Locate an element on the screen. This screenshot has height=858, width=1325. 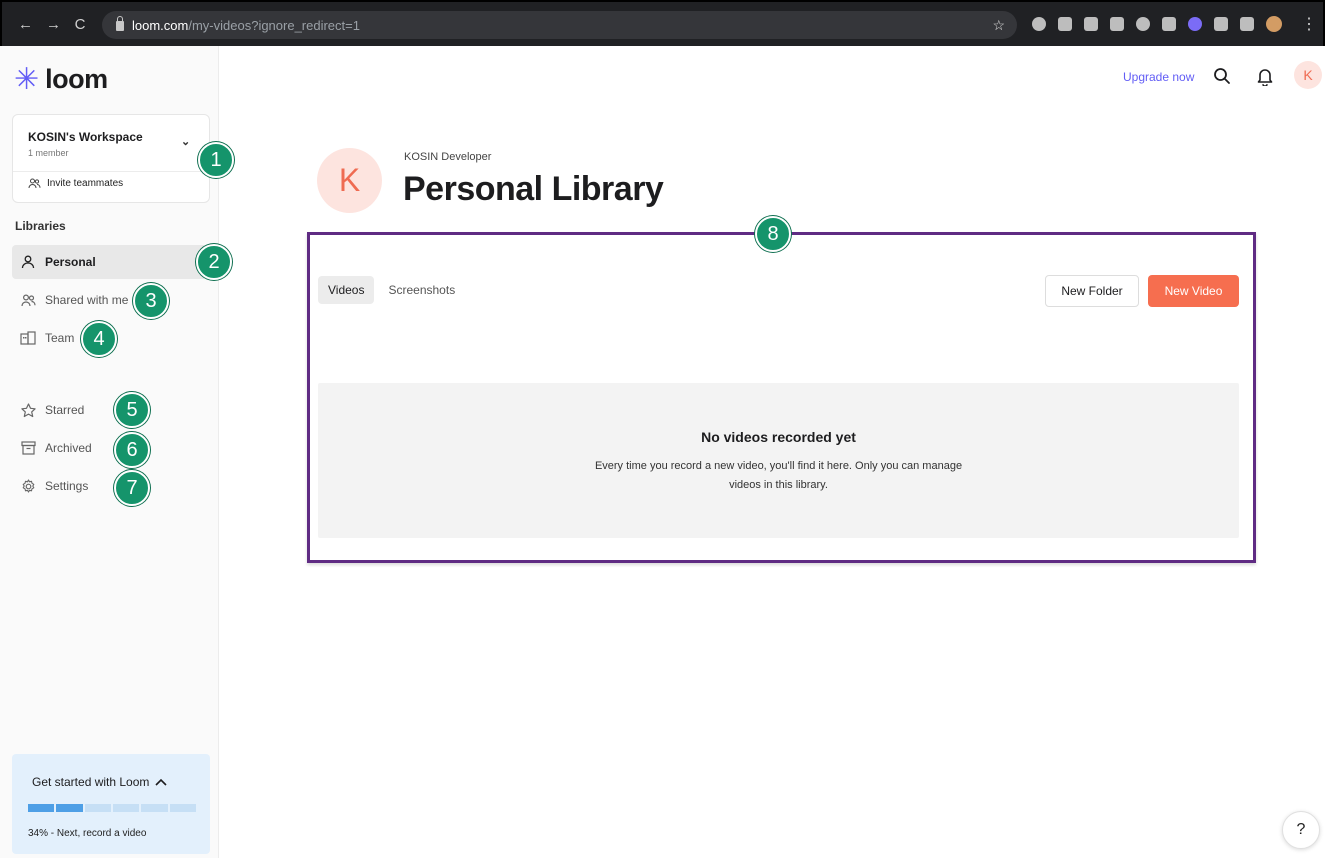
archive-icon is located at coordinates (28, 448).